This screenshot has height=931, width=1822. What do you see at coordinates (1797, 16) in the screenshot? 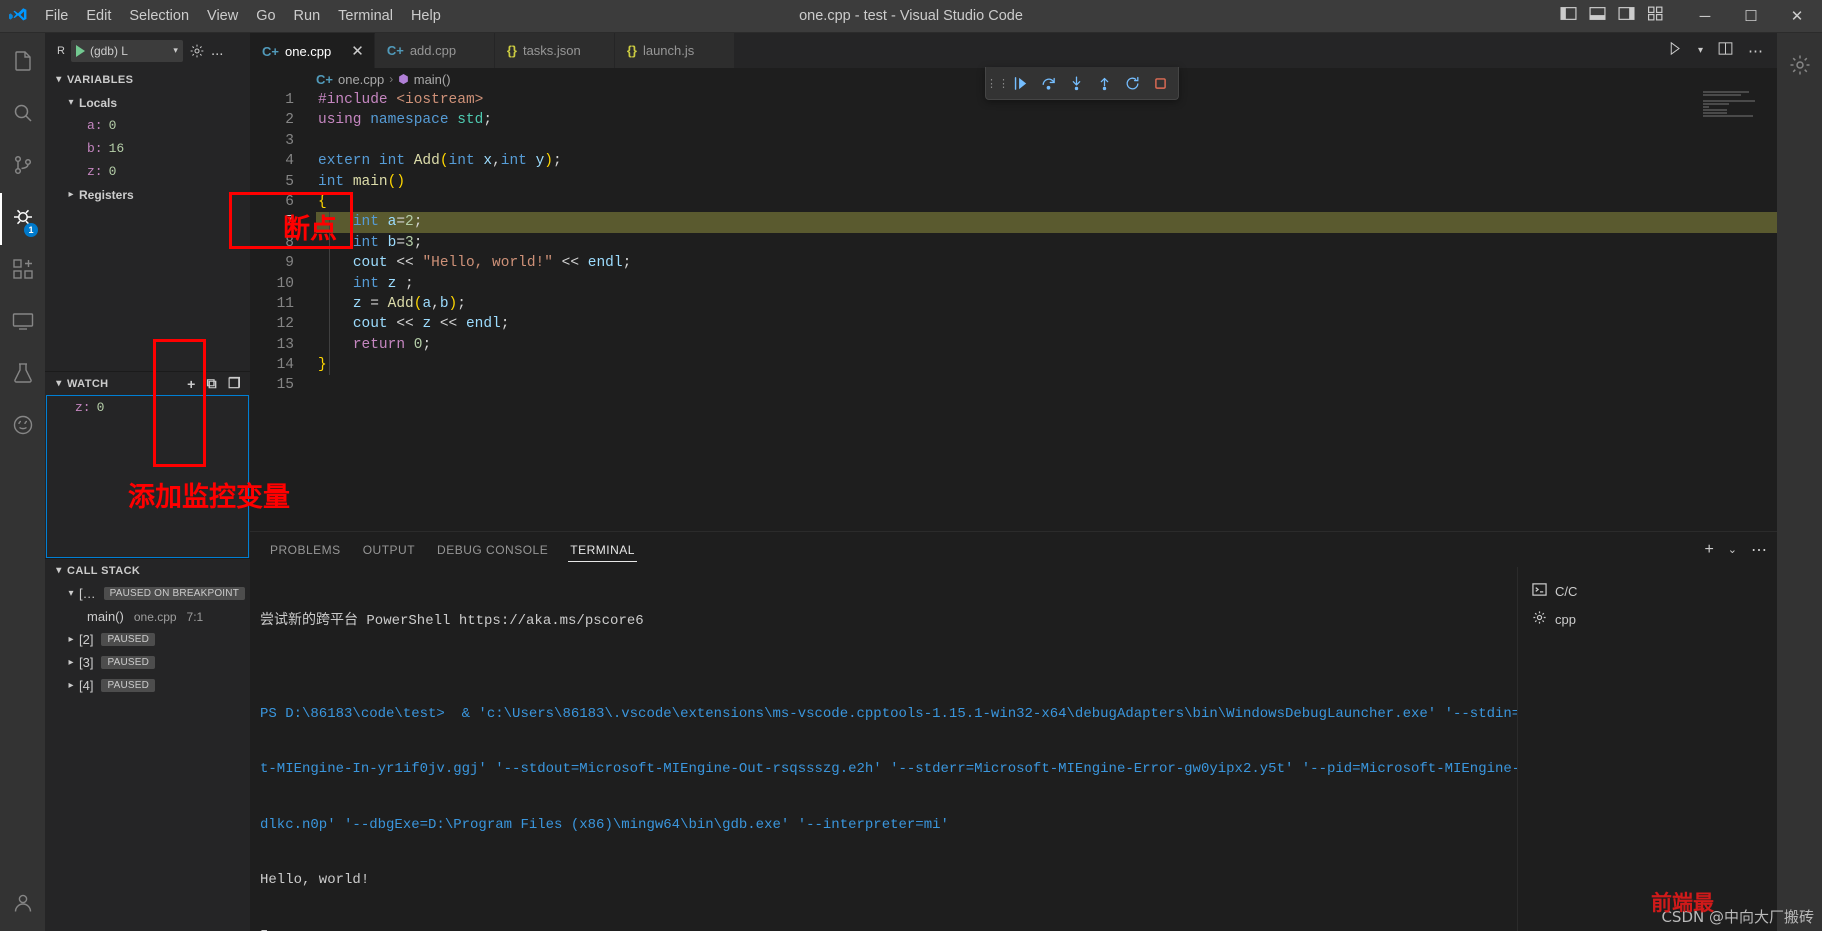
I see `close-button: ✕` at bounding box center [1797, 16].